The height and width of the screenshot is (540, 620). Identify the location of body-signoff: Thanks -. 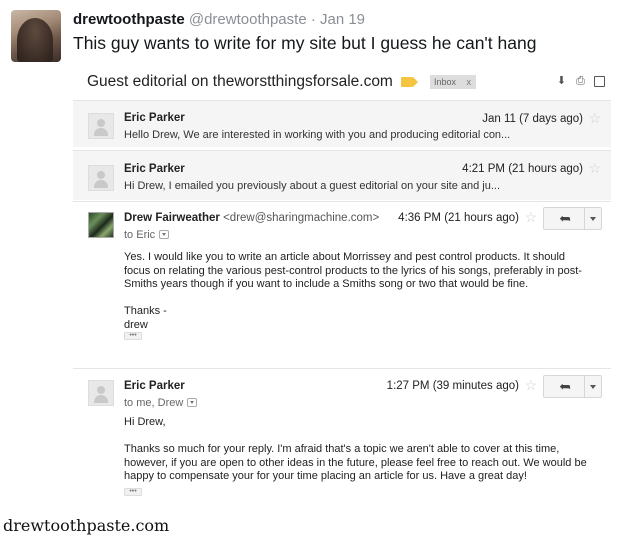
(145, 311).